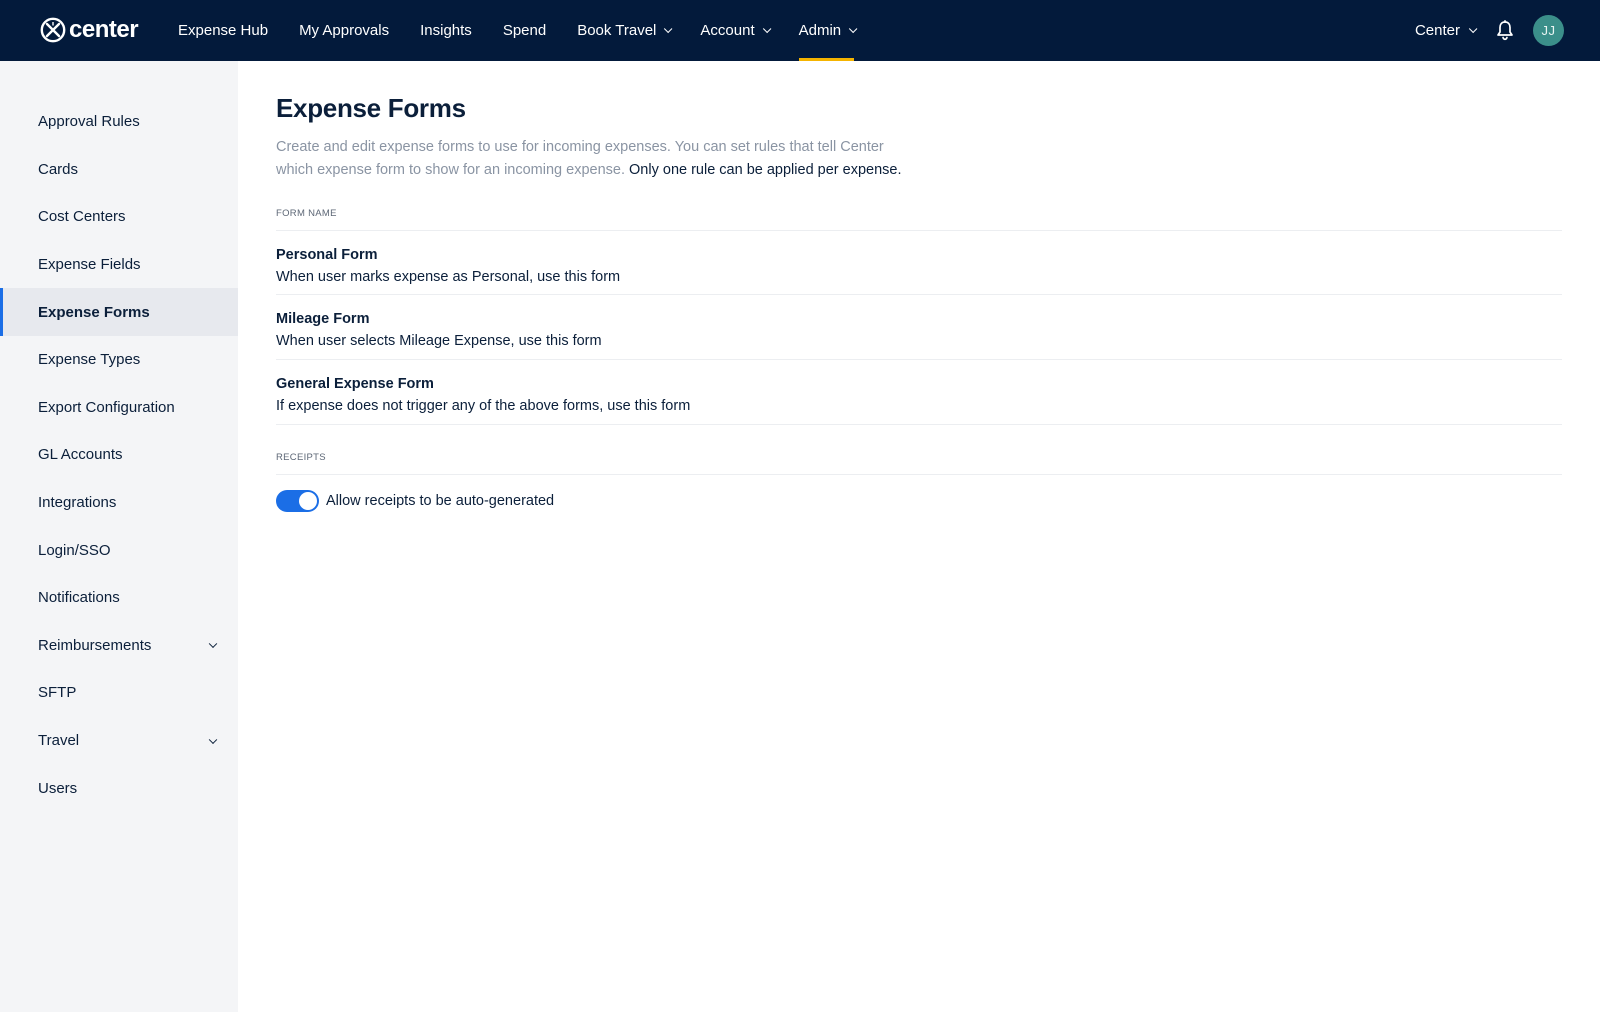  What do you see at coordinates (440, 501) in the screenshot?
I see `receipts-auto-generate-label: Allow receipts to be auto-generated` at bounding box center [440, 501].